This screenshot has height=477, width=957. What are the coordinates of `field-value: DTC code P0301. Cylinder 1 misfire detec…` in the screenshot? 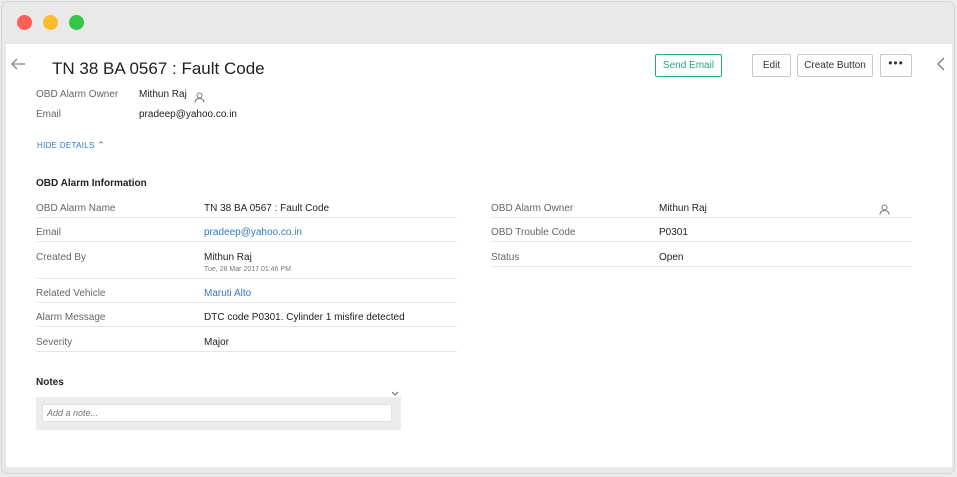 It's located at (304, 317).